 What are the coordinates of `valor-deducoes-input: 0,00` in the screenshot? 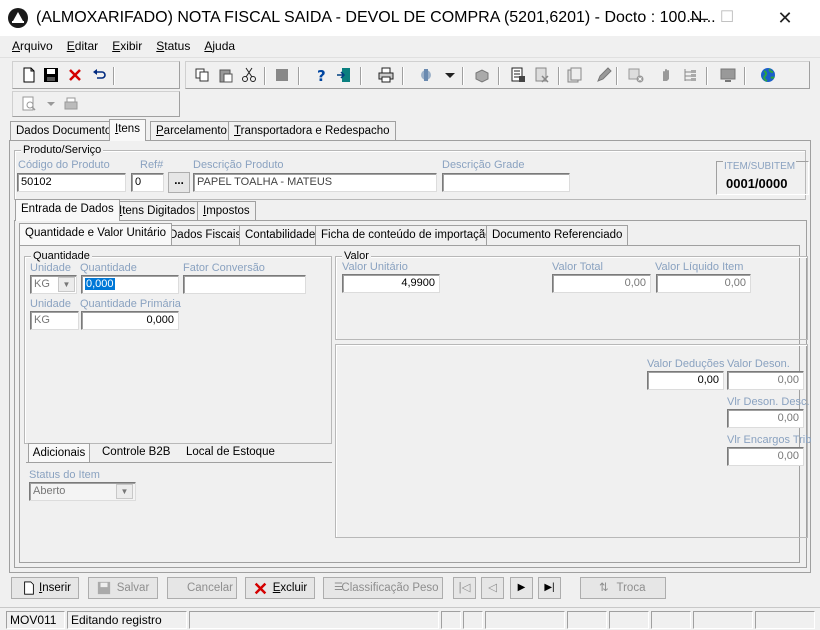 It's located at (685, 380).